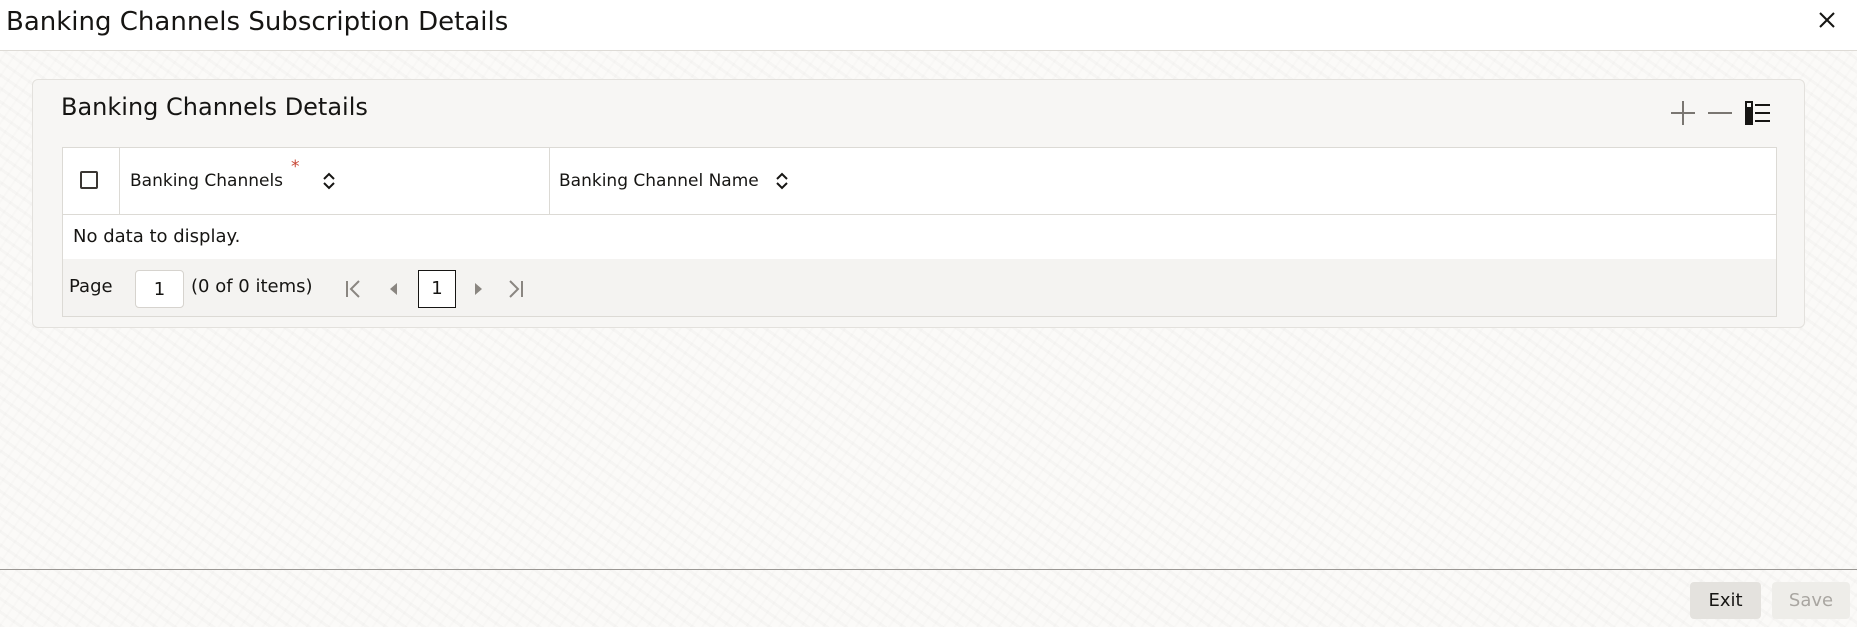 This screenshot has height=627, width=1857. I want to click on select-all-checkbox, so click(89, 180).